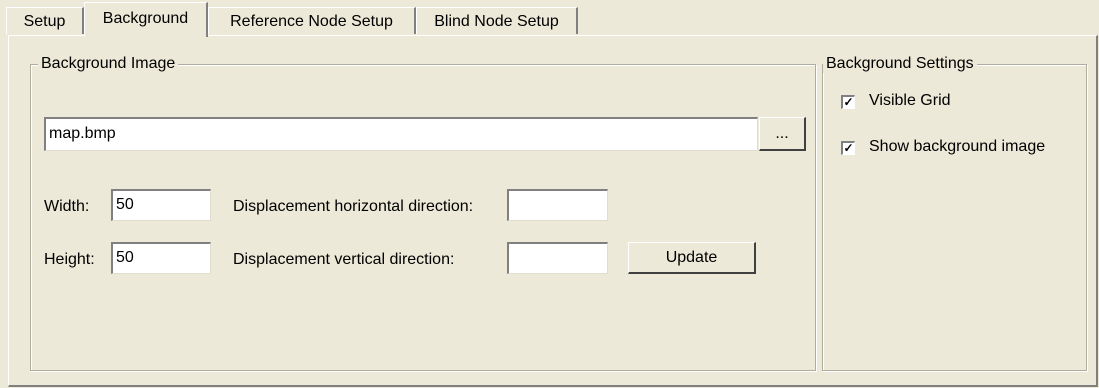 The width and height of the screenshot is (1099, 388). I want to click on tab-reference-node-setup-label: Reference Node Setup, so click(311, 21).